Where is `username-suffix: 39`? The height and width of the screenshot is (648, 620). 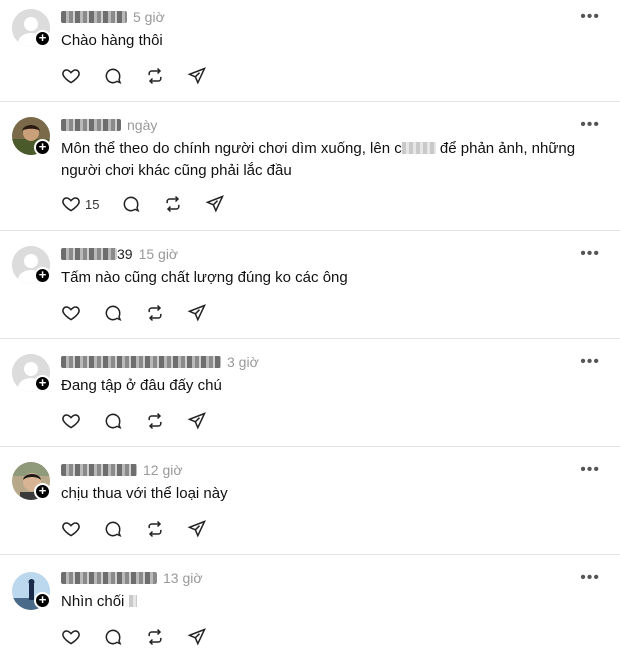
username-suffix: 39 is located at coordinates (125, 254).